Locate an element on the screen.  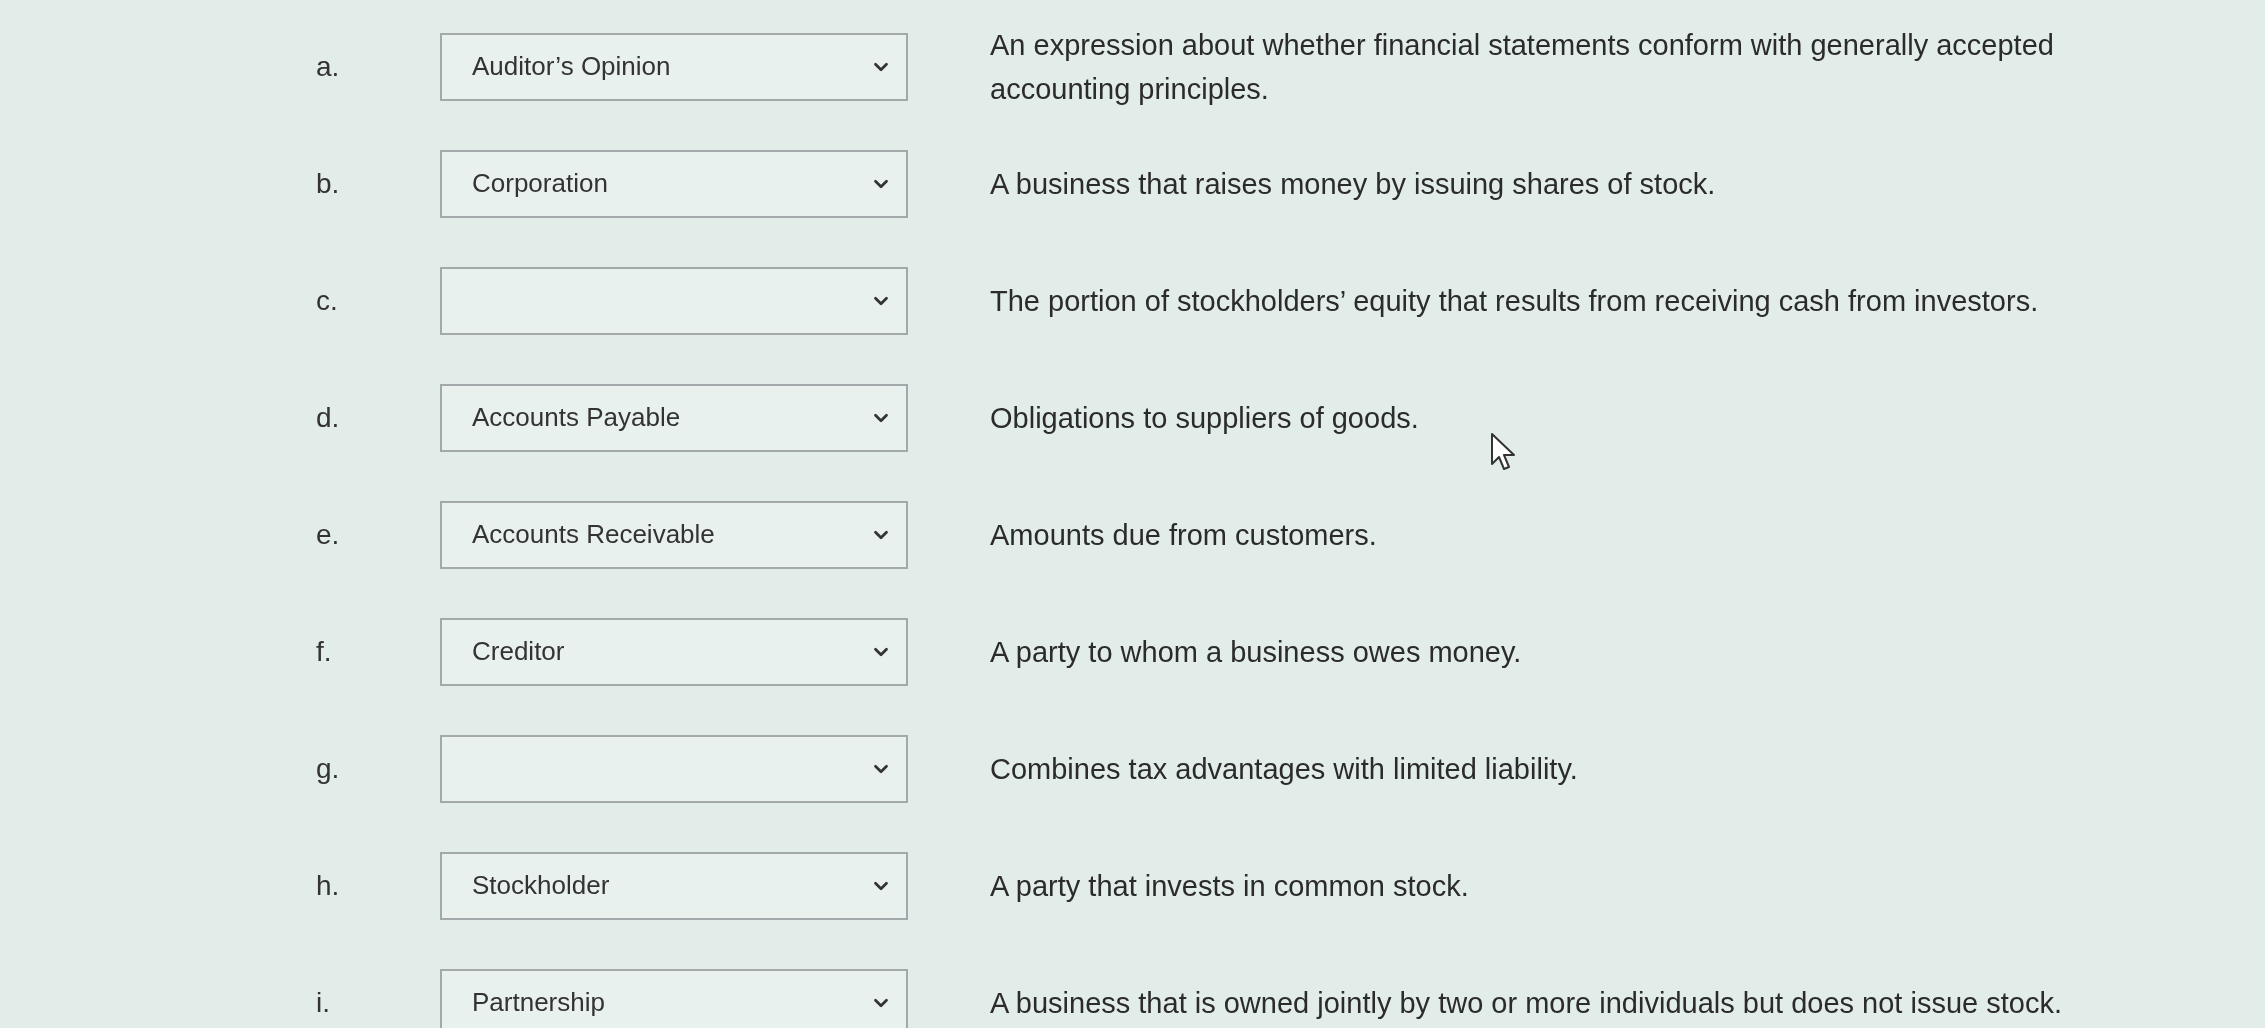
mouse-cursor-icon is located at coordinates (1503, 452).